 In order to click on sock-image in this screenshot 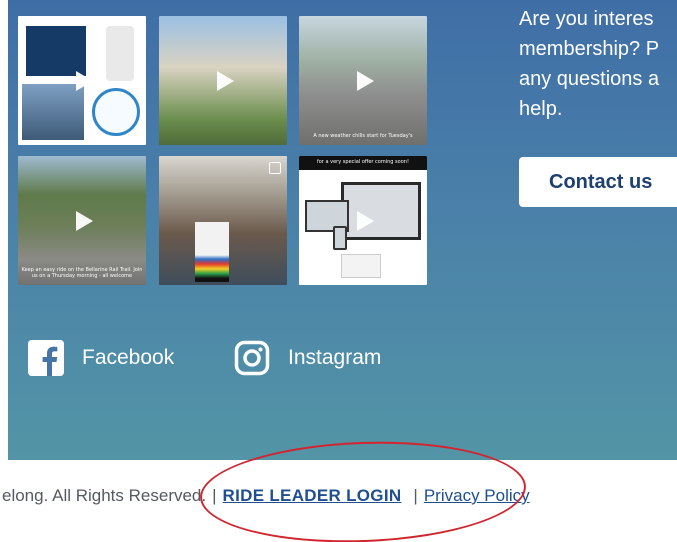, I will do `click(120, 53)`.